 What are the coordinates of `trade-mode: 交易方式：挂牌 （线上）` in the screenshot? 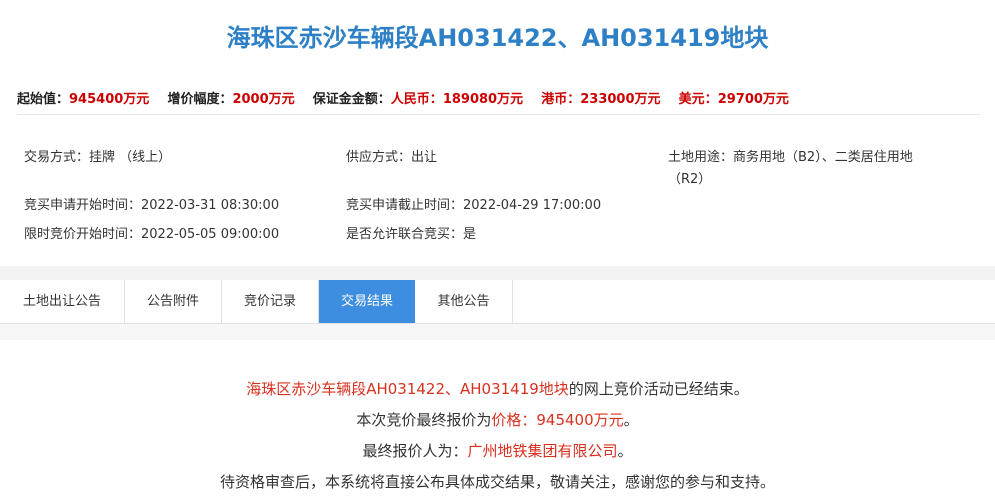 It's located at (97, 158).